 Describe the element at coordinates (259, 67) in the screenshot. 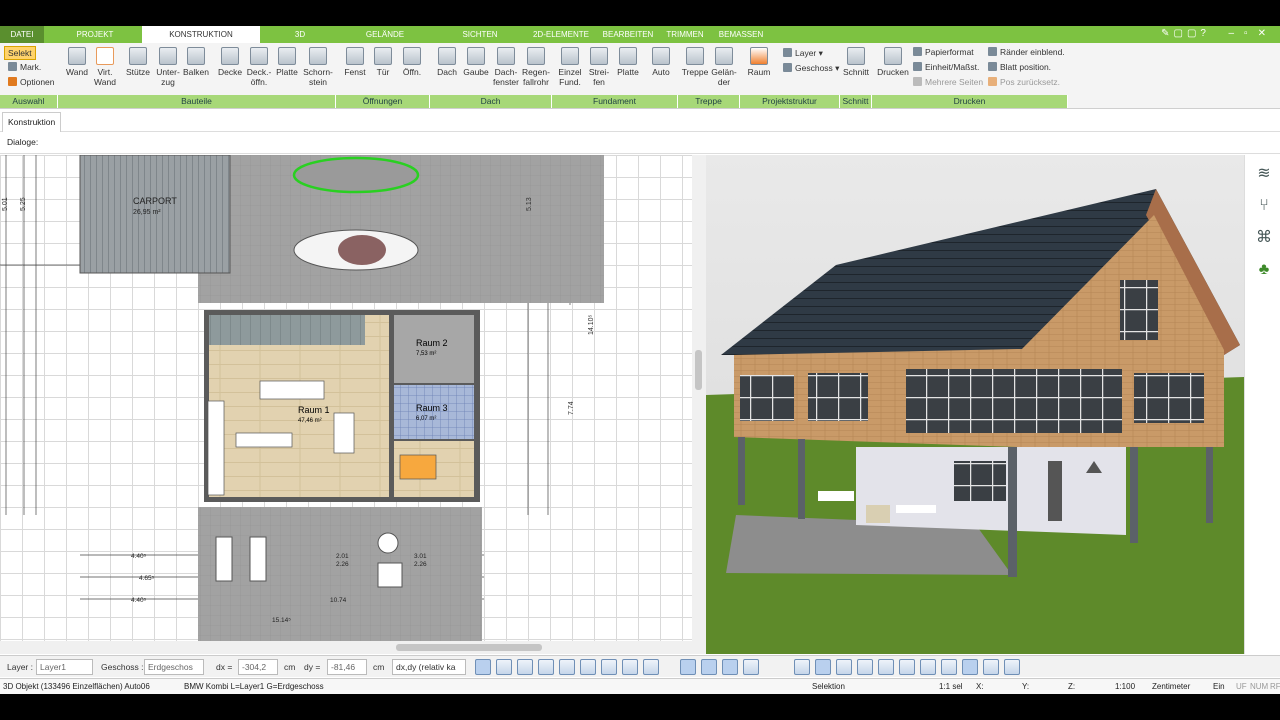

I see `deckenoeffnung-button: Deck.-öffn.` at that location.